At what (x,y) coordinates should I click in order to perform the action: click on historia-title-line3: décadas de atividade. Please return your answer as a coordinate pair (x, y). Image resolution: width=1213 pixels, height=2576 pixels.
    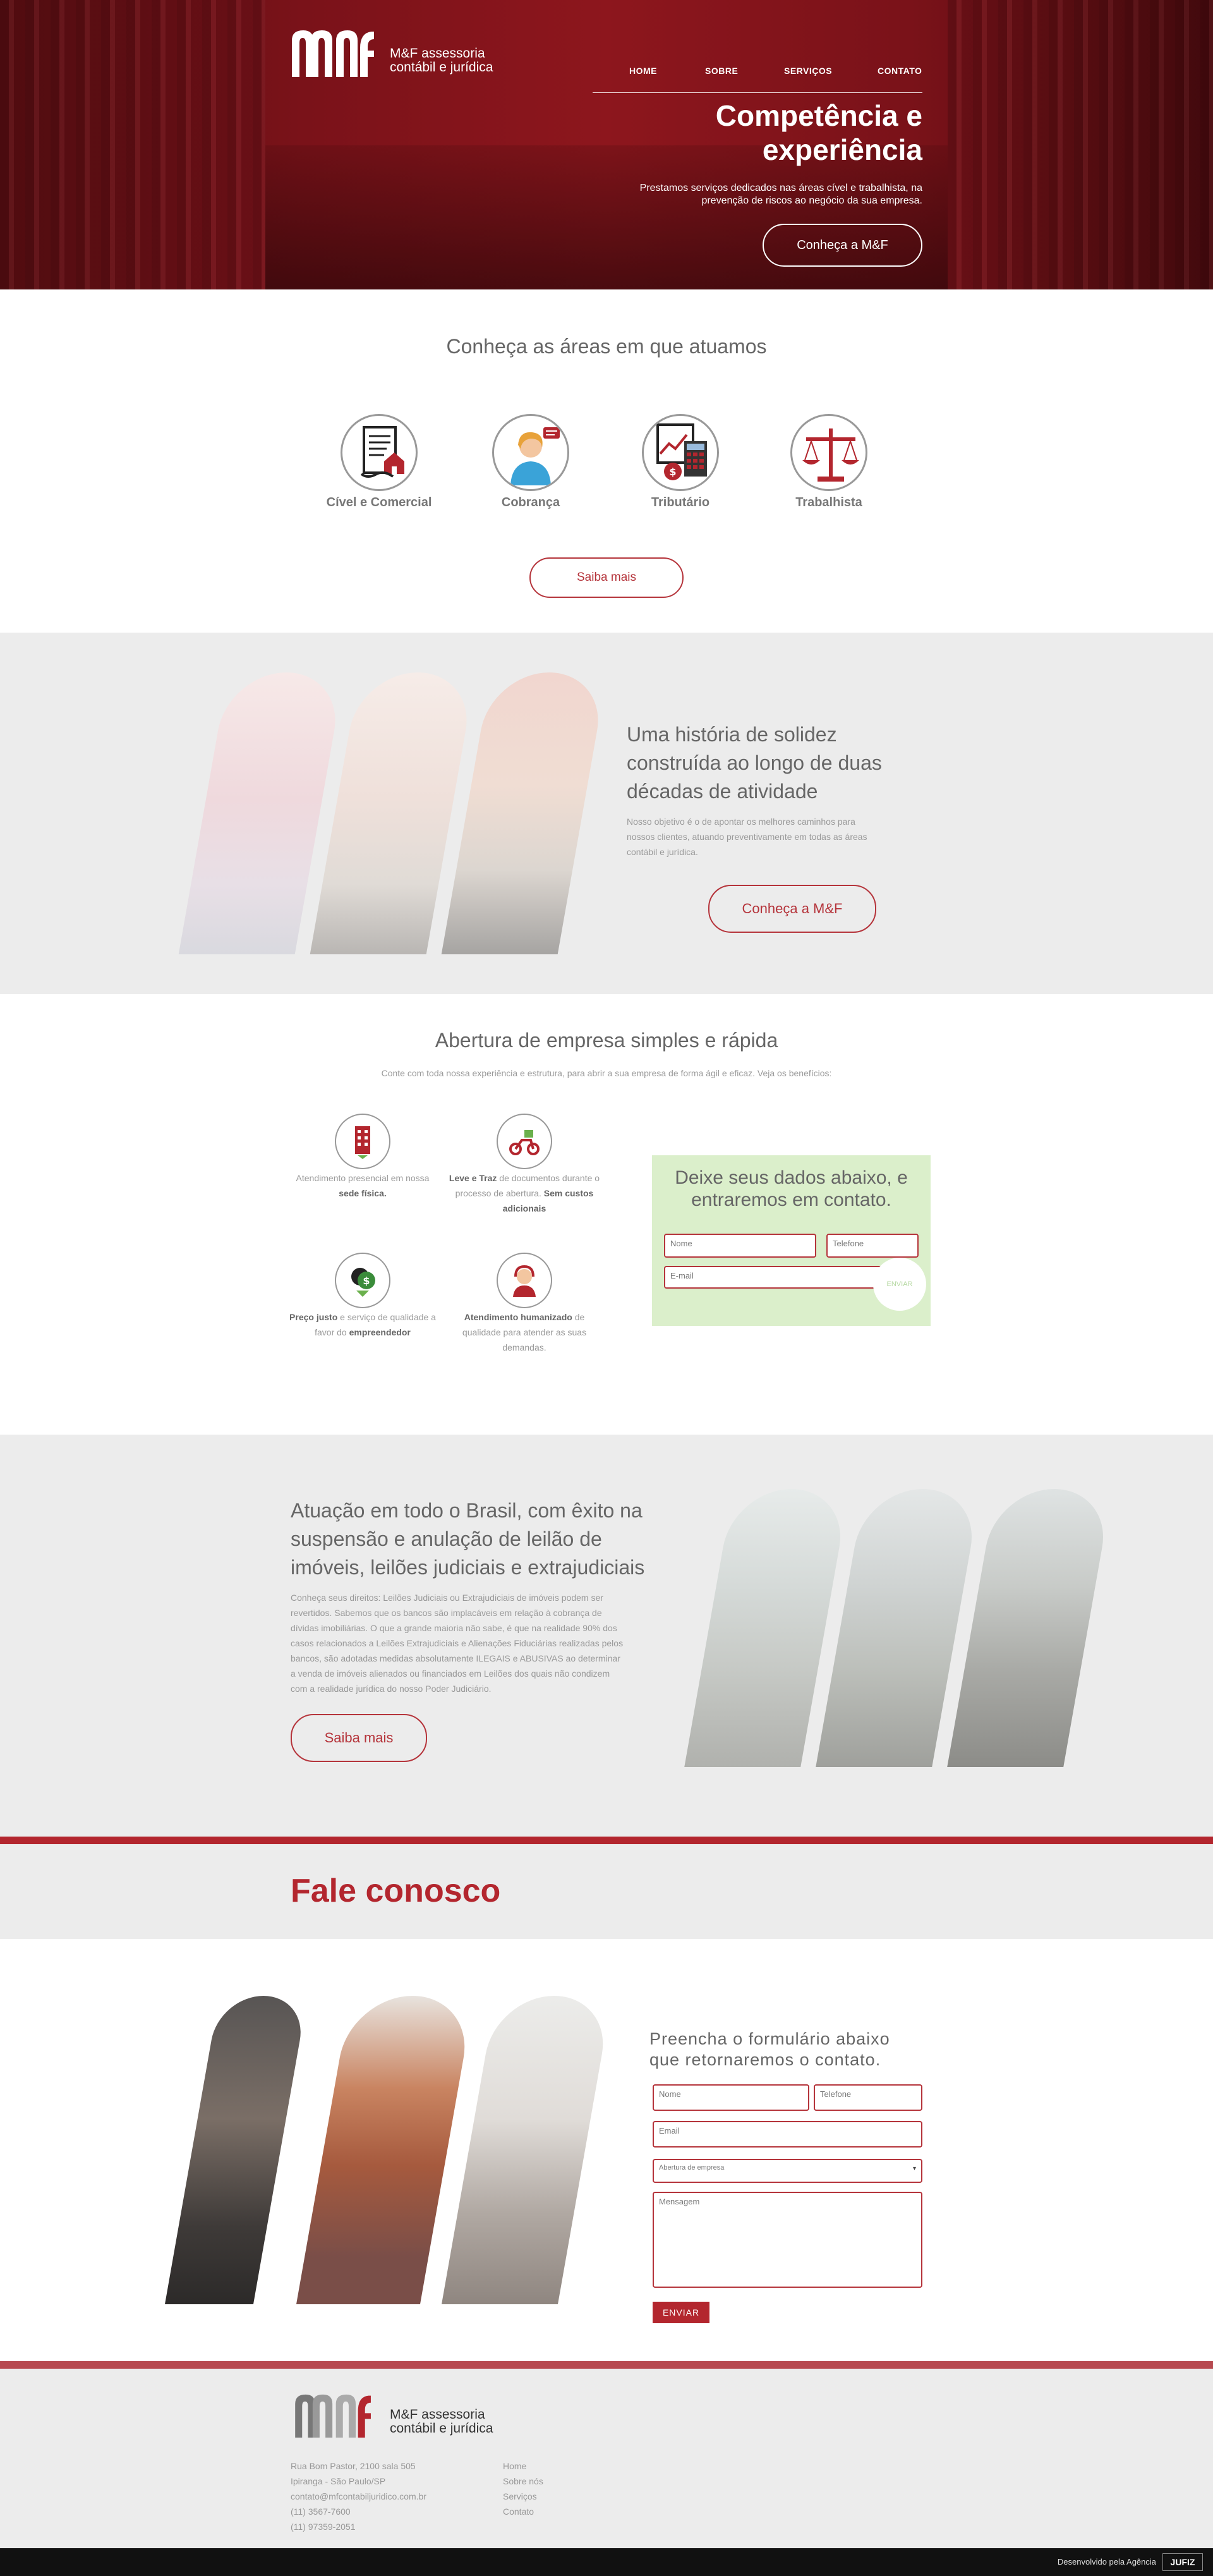
    Looking at the image, I should click on (722, 791).